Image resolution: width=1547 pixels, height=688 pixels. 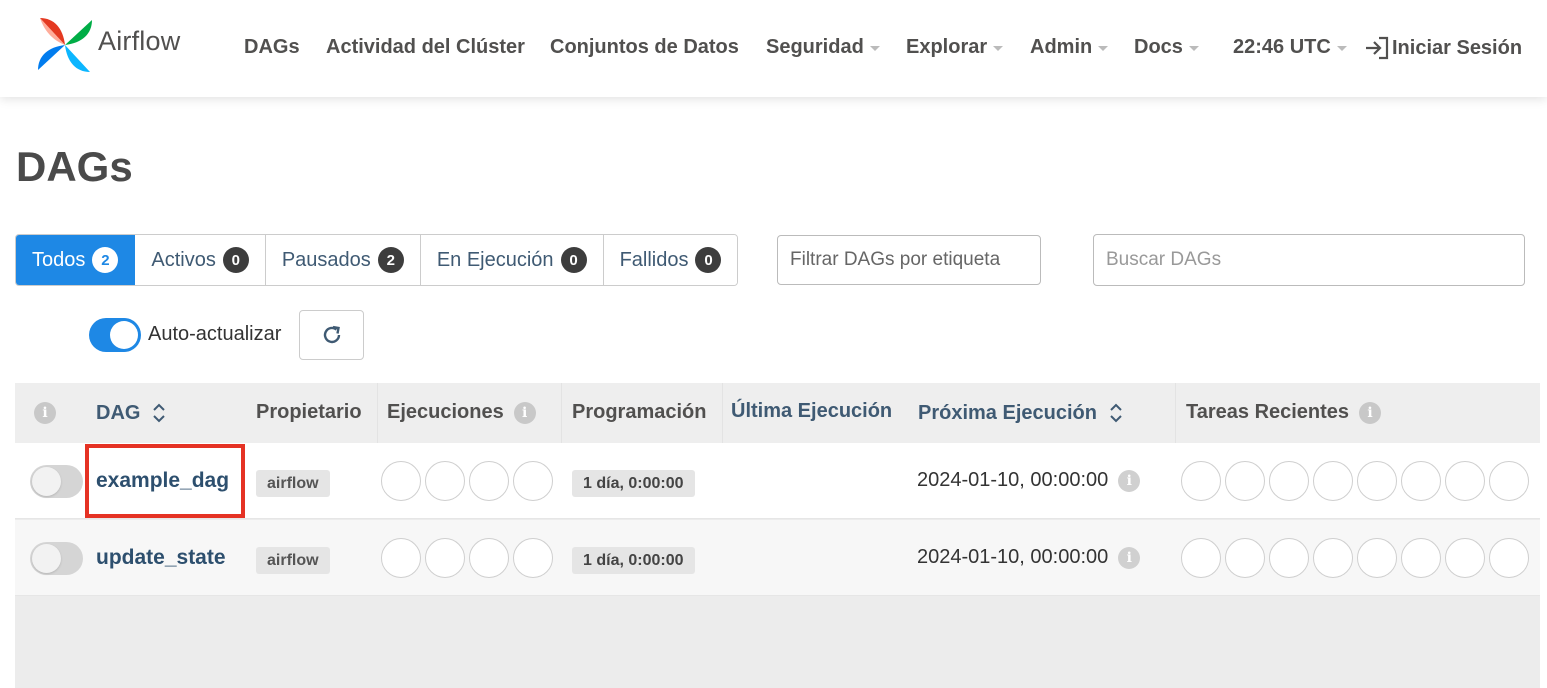 I want to click on next-run-value: 2024-01-10, 00:00:00, so click(x=1013, y=557).